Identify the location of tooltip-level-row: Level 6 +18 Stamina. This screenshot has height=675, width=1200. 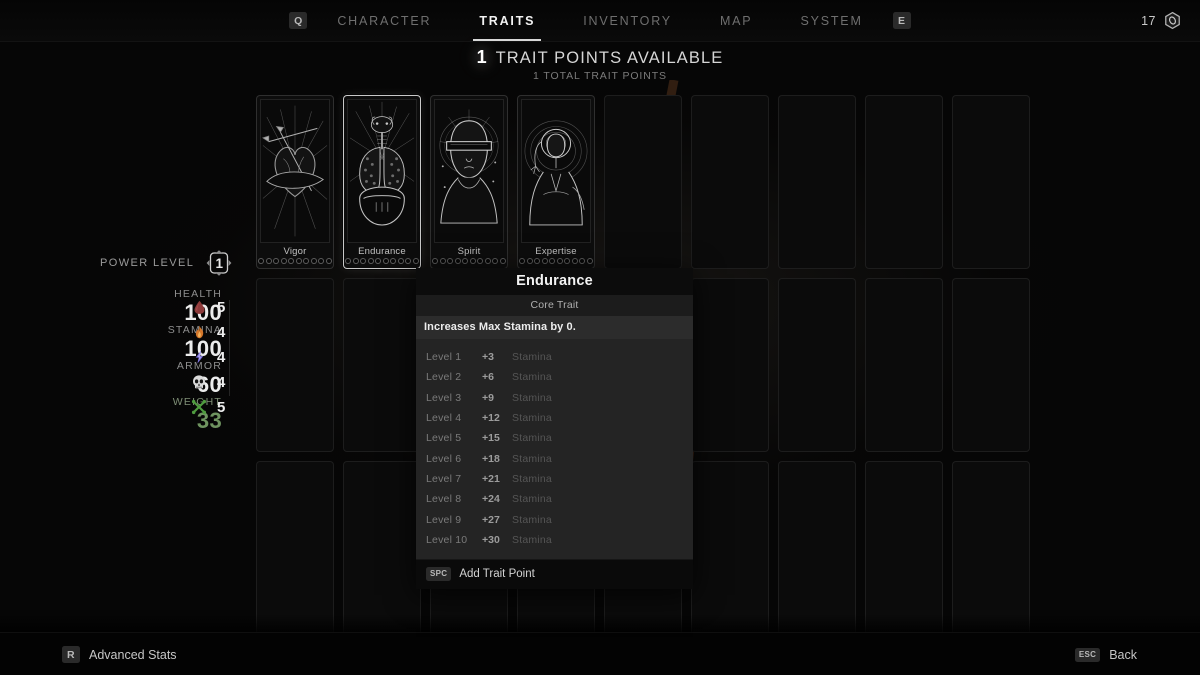
(554, 458).